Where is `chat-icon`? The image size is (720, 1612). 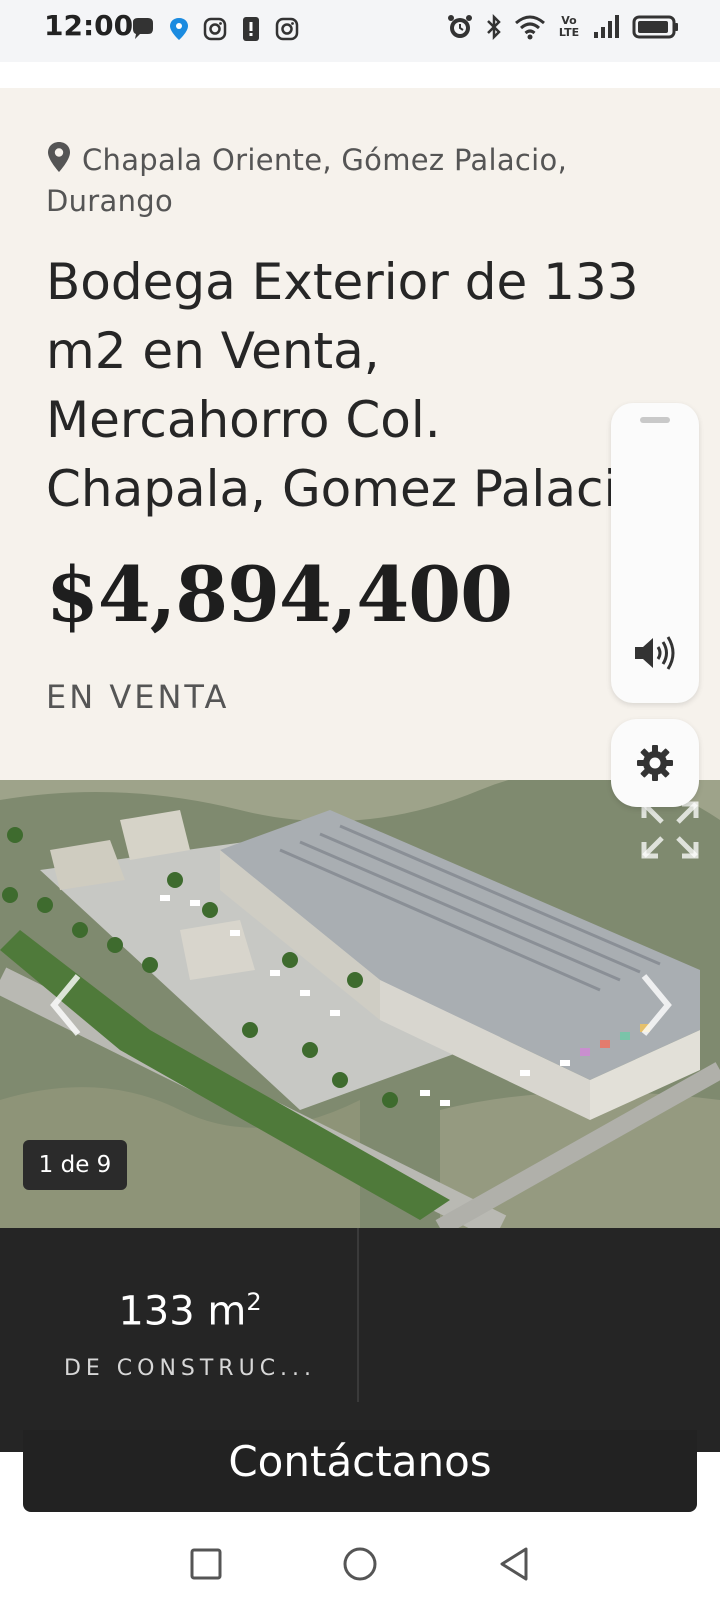
chat-icon is located at coordinates (143, 28).